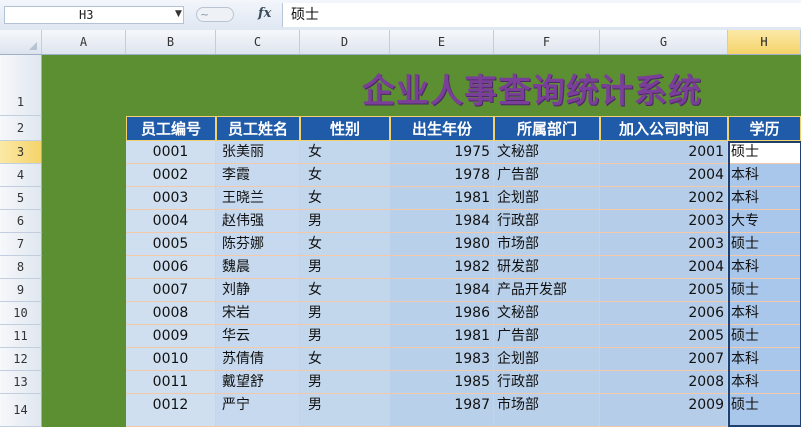  What do you see at coordinates (664, 359) in the screenshot?
I see `cell-join-year: 2007` at bounding box center [664, 359].